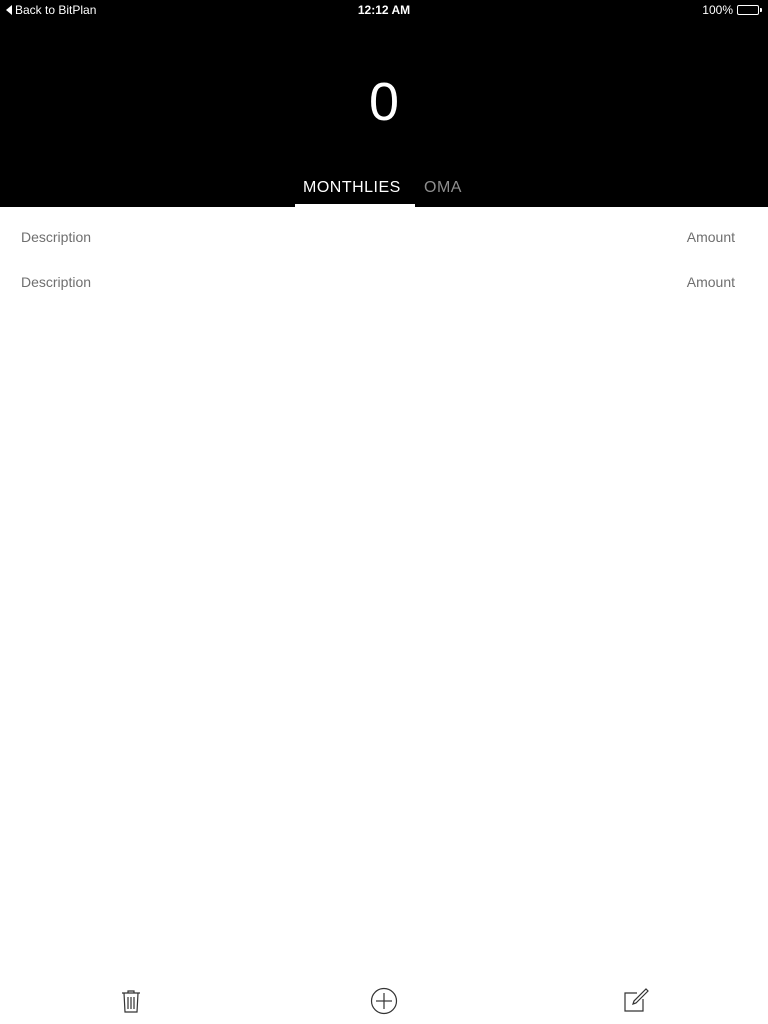  I want to click on add-circle-icon, so click(384, 1001).